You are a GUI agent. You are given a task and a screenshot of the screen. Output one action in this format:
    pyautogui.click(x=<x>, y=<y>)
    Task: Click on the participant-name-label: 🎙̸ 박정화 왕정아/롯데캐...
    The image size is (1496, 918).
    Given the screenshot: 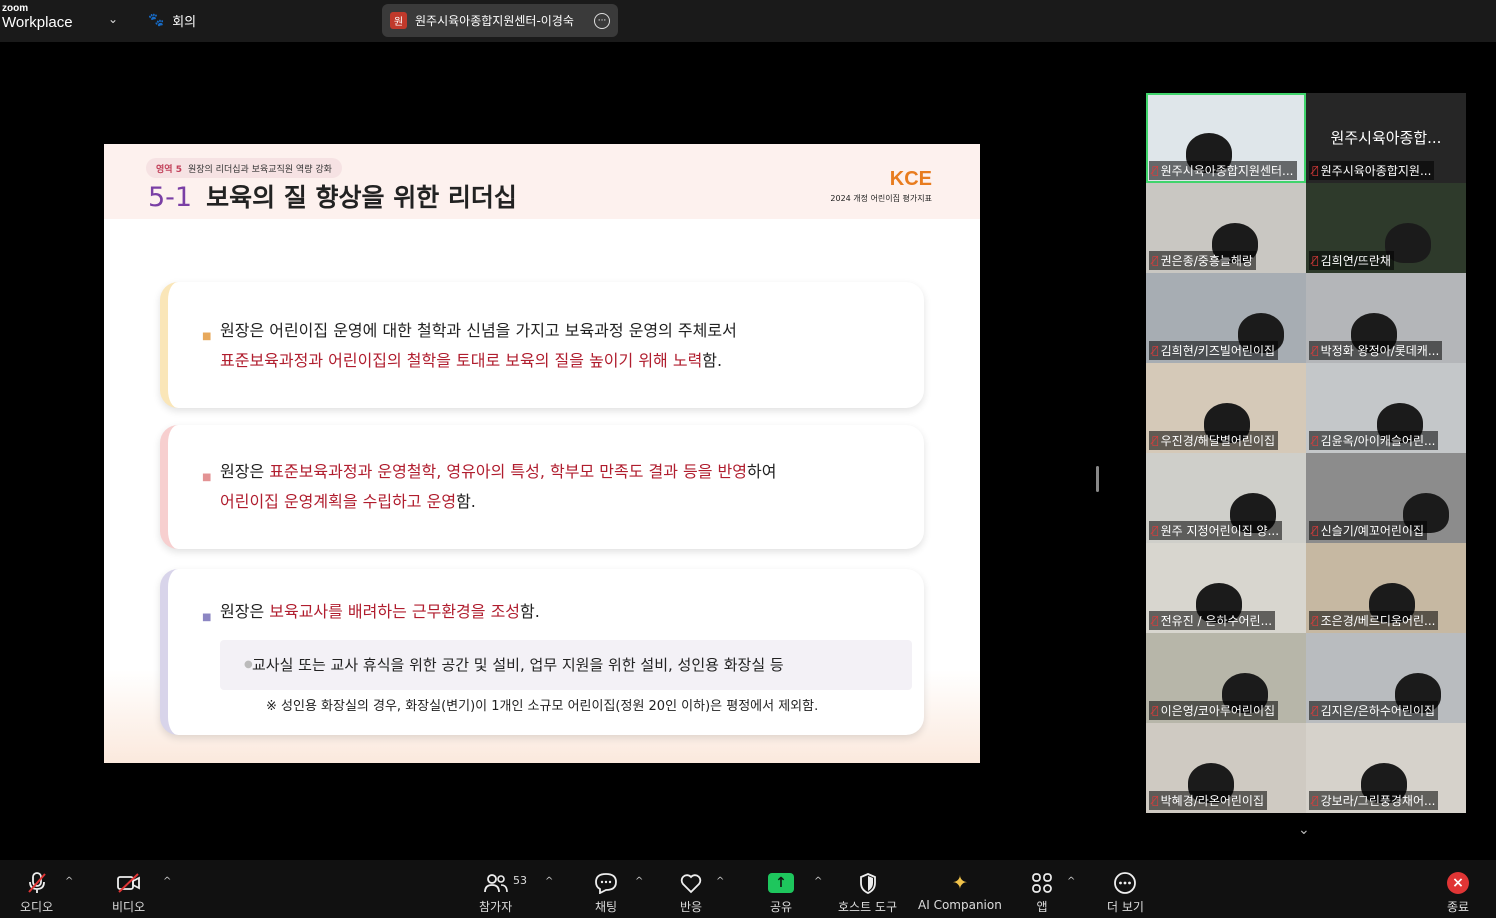 What is the action you would take?
    pyautogui.click(x=1376, y=350)
    